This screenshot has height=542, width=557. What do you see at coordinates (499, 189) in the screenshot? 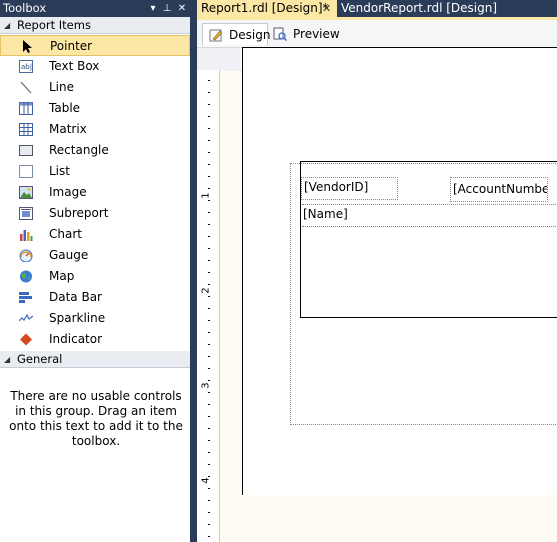
I see `field-accountnumber: [AccountNumbe` at bounding box center [499, 189].